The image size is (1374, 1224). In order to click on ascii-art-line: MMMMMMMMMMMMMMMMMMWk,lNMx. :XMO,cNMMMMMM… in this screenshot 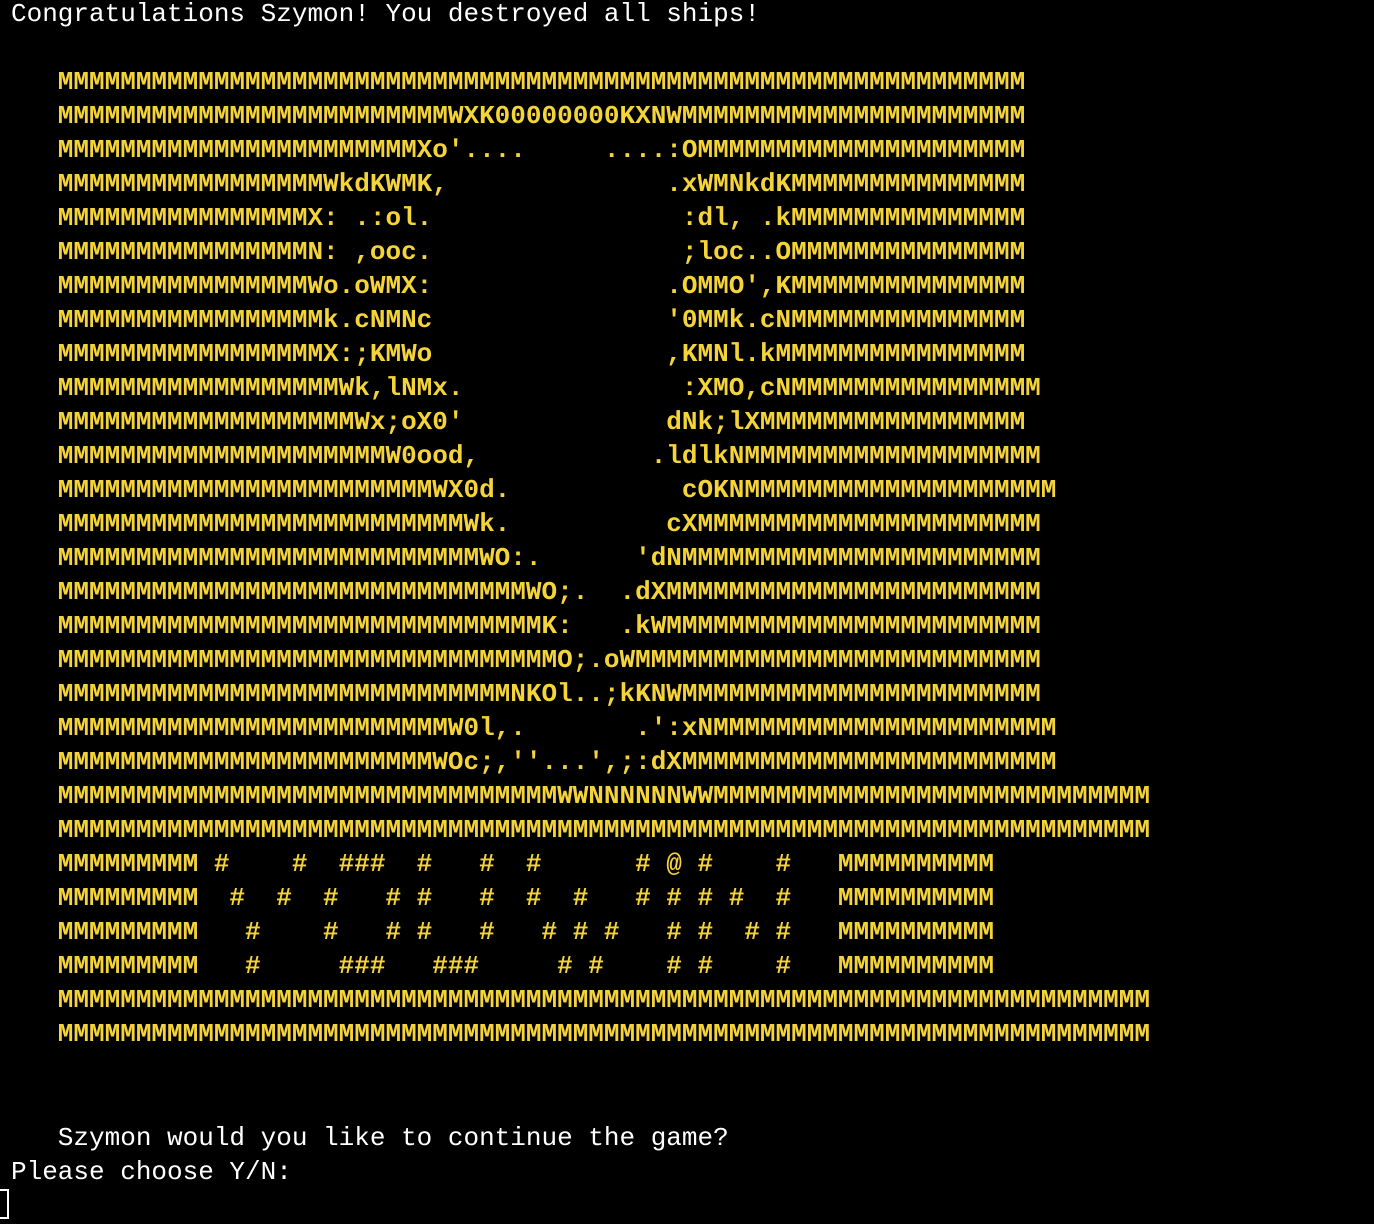, I will do `click(526, 388)`.